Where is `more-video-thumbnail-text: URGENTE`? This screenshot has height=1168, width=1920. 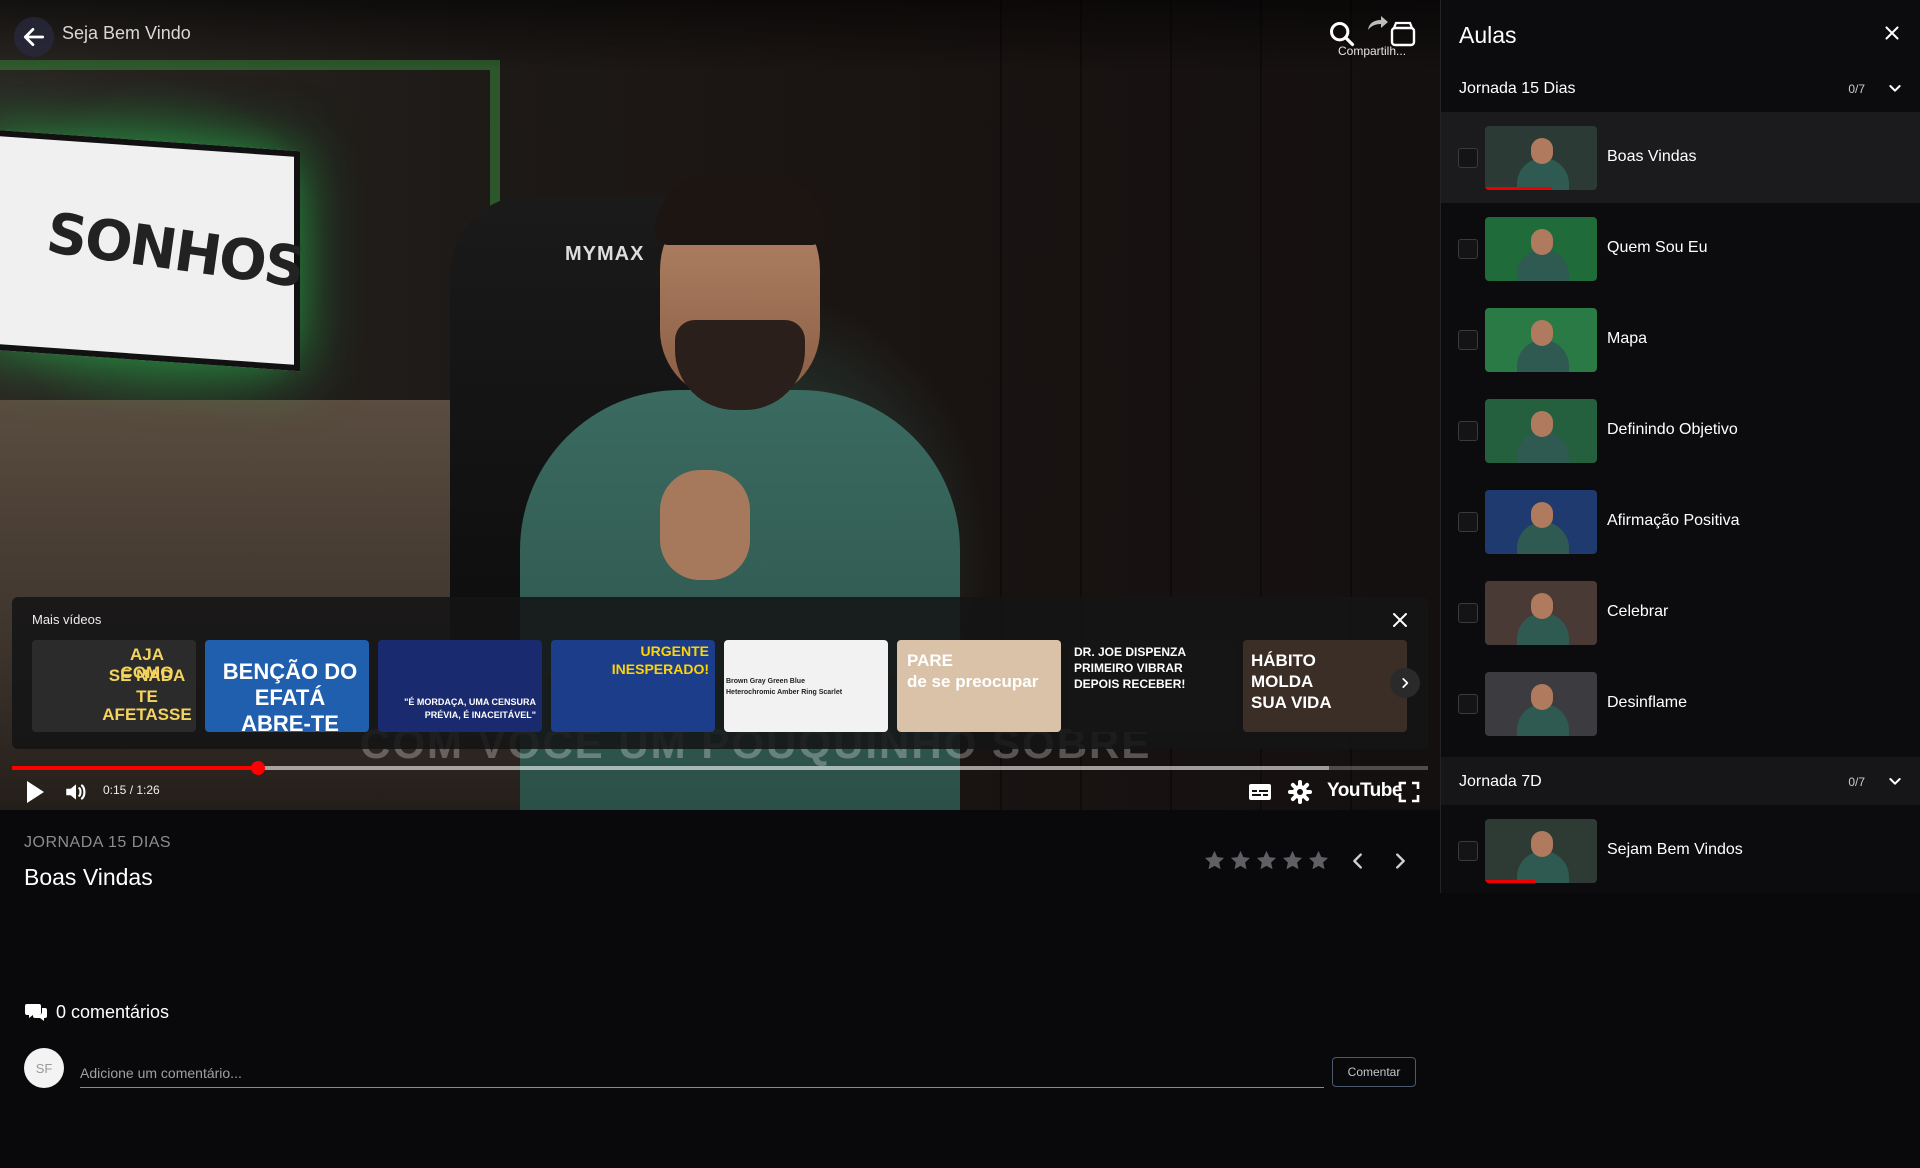 more-video-thumbnail-text: URGENTE is located at coordinates (674, 651).